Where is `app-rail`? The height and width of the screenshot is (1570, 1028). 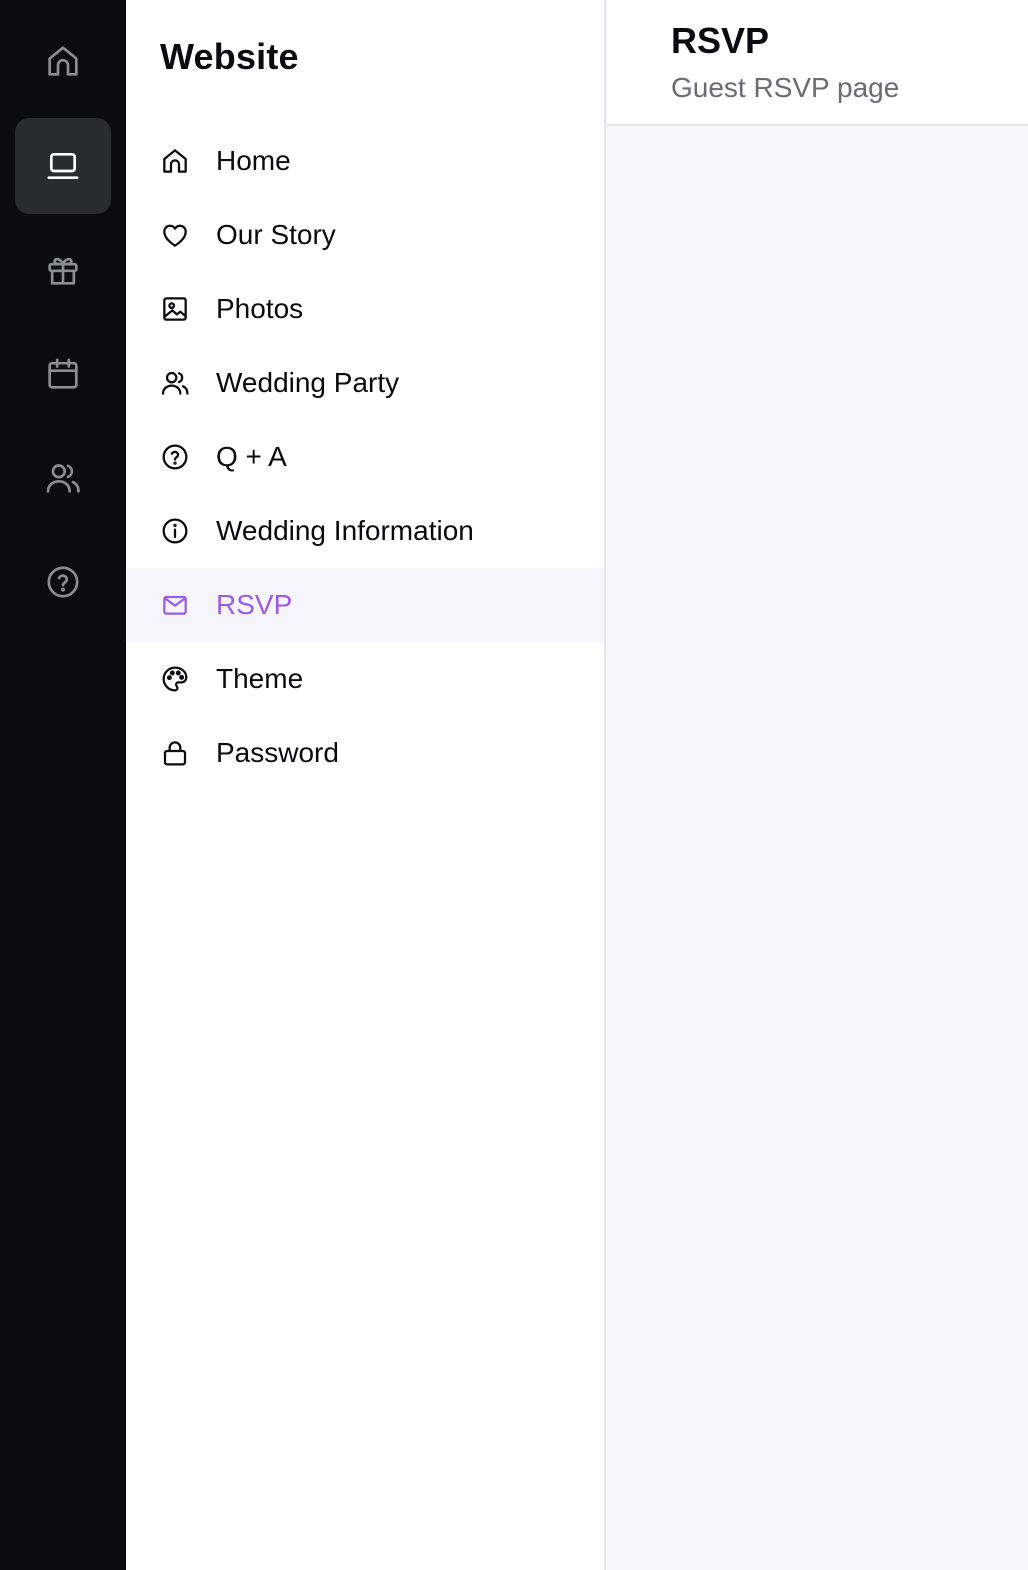
app-rail is located at coordinates (63, 785).